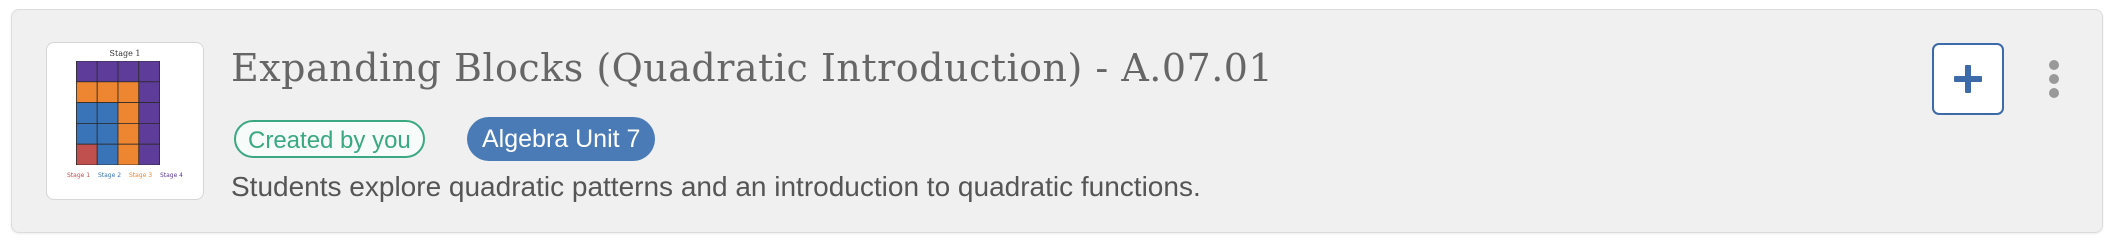  I want to click on activity-thumbnail: Stage 1 Stage 1 Stage 2 Stage 3 Stage 4, so click(125, 121).